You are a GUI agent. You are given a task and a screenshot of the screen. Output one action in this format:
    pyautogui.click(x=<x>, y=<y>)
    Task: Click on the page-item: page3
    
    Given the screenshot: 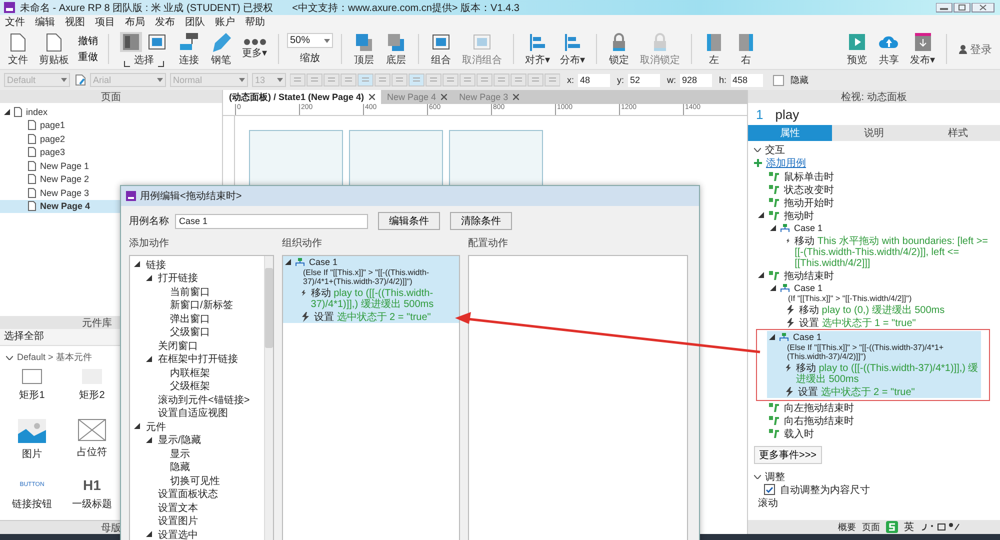 What is the action you would take?
    pyautogui.click(x=111, y=152)
    